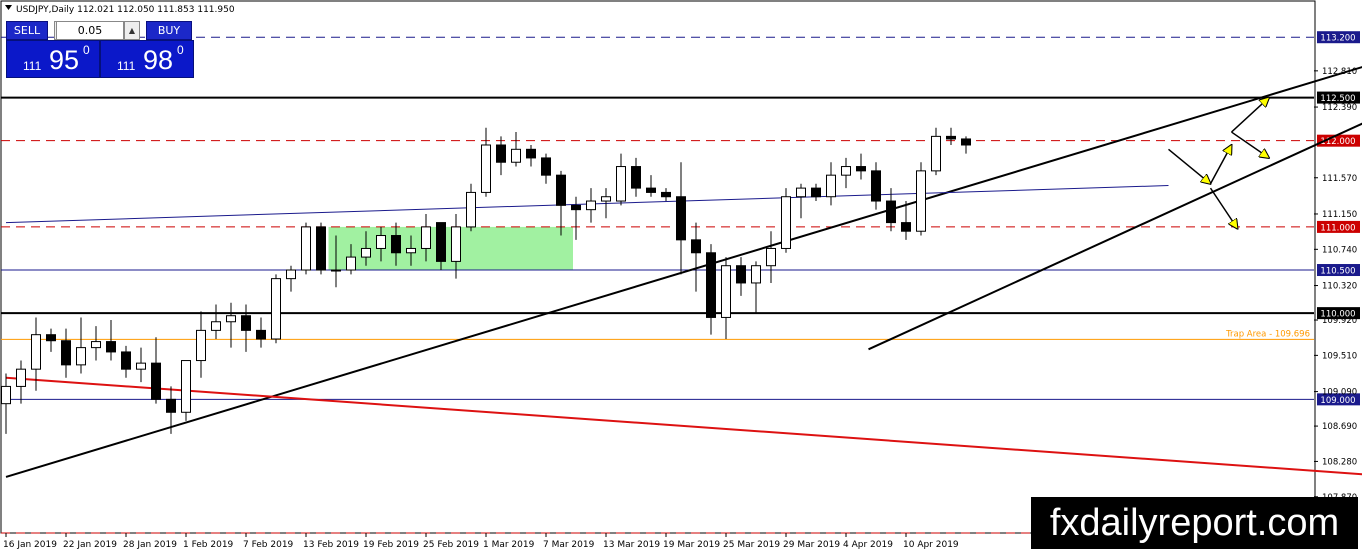 The height and width of the screenshot is (554, 1362). Describe the element at coordinates (331, 545) in the screenshot. I see `x-tick-label: 13 Feb 2019` at that location.